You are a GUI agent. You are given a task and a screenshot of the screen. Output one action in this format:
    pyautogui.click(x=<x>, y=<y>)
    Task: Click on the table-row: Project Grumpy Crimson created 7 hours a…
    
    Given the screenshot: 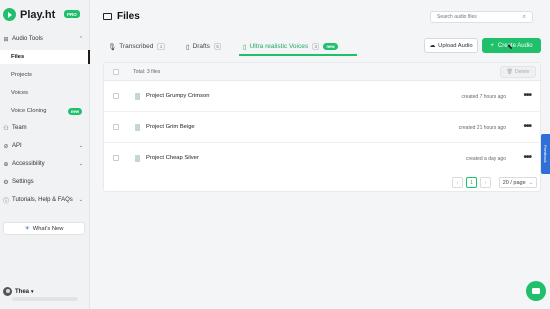 What is the action you would take?
    pyautogui.click(x=322, y=96)
    